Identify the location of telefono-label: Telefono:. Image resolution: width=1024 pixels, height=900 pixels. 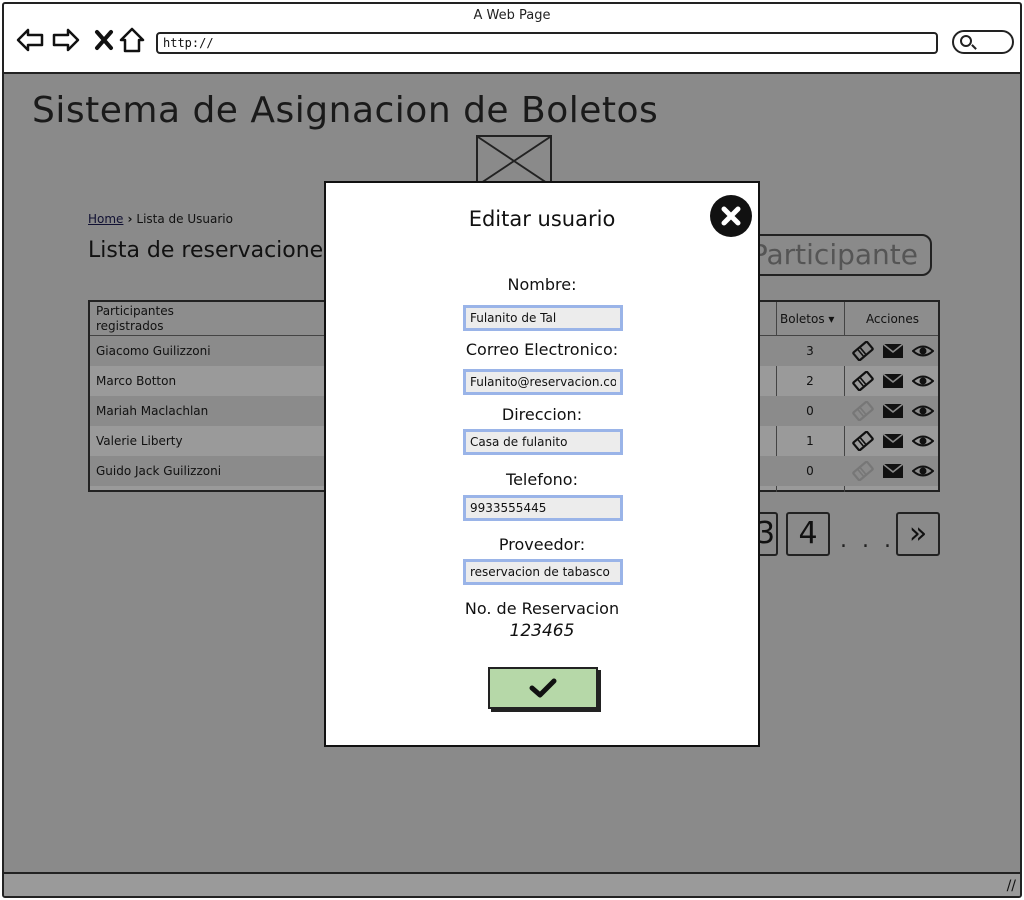
(542, 479).